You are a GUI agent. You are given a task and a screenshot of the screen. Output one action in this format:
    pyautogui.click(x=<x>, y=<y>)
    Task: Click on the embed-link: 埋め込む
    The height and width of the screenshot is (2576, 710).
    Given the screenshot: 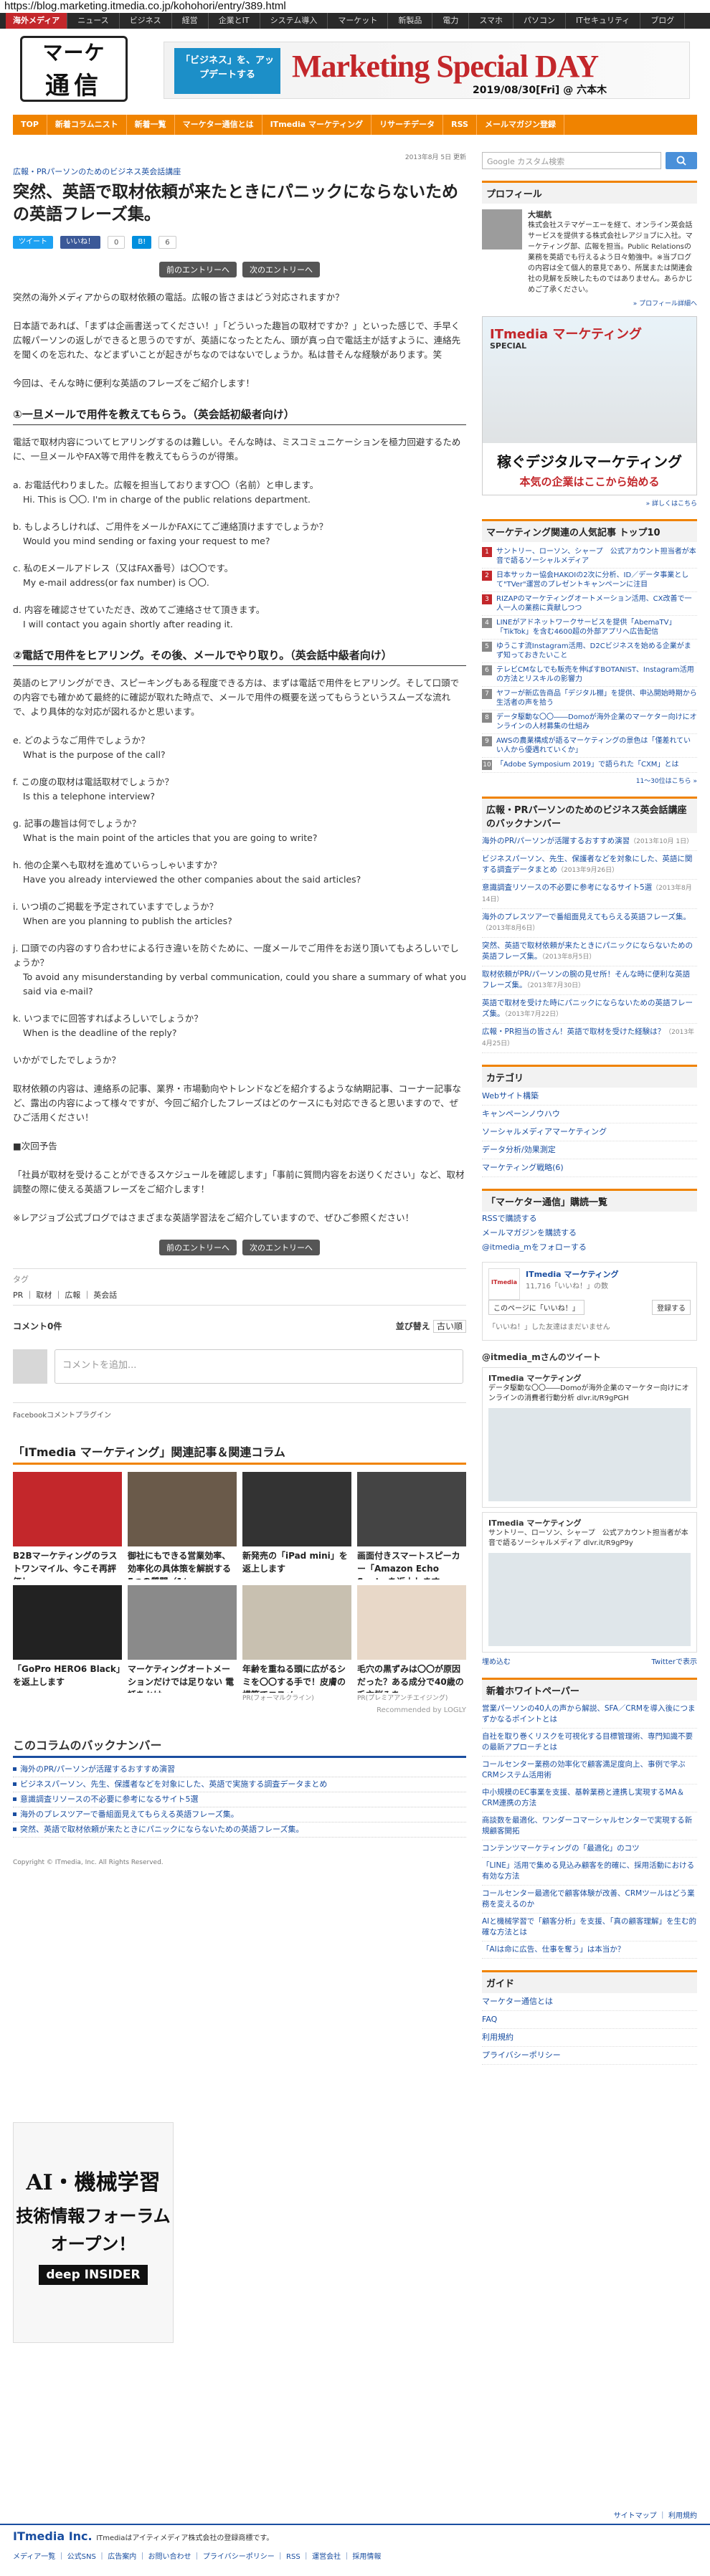 What is the action you would take?
    pyautogui.click(x=496, y=1660)
    